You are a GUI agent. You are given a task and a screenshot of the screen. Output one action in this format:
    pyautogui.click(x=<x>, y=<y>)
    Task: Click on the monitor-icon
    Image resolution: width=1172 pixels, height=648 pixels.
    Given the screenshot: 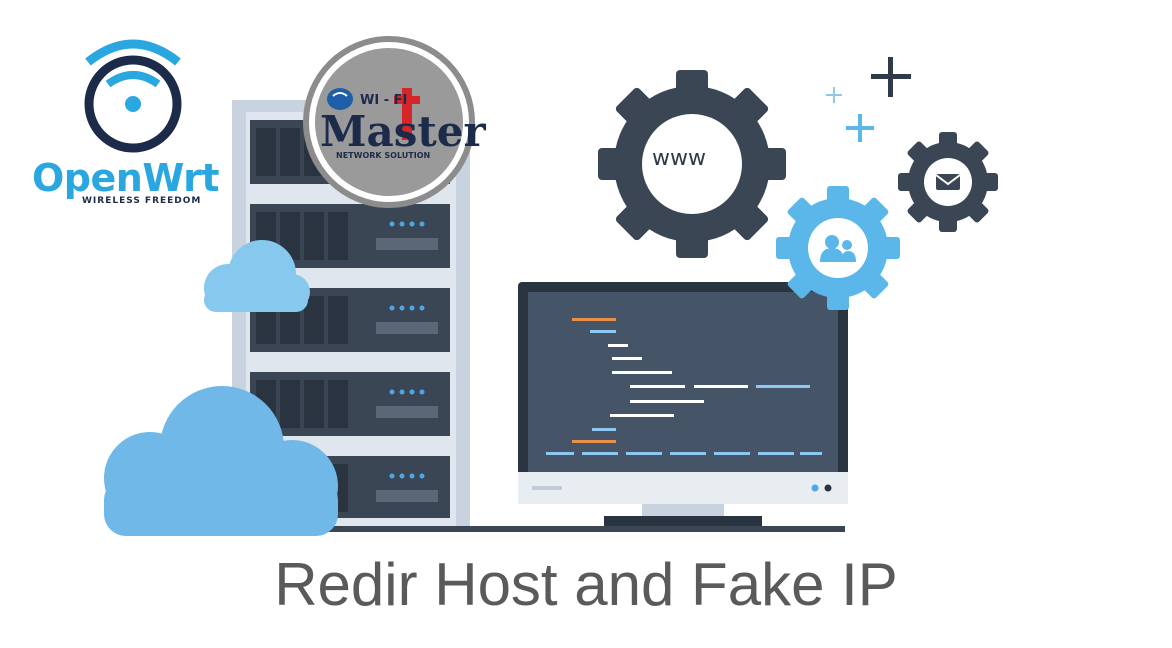 What is the action you would take?
    pyautogui.click(x=683, y=404)
    